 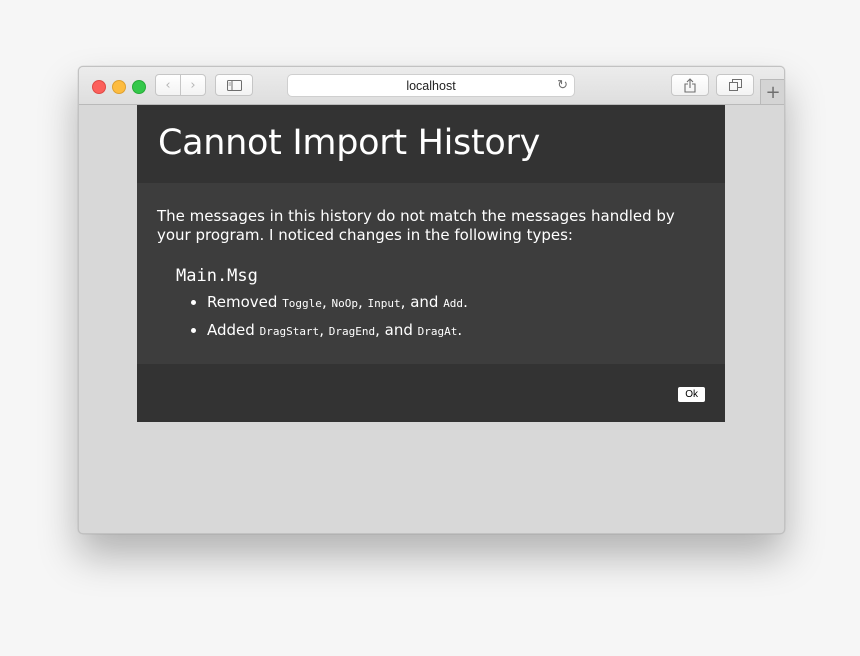 What do you see at coordinates (119, 87) in the screenshot?
I see `minimize-window-button` at bounding box center [119, 87].